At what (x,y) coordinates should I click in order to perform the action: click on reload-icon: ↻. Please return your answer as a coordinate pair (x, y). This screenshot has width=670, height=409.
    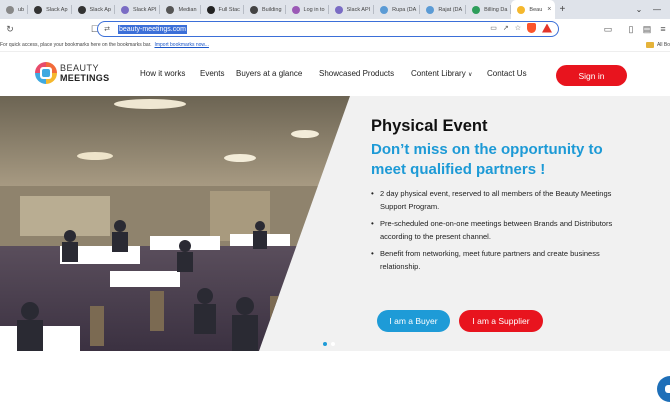
    Looking at the image, I should click on (10, 29).